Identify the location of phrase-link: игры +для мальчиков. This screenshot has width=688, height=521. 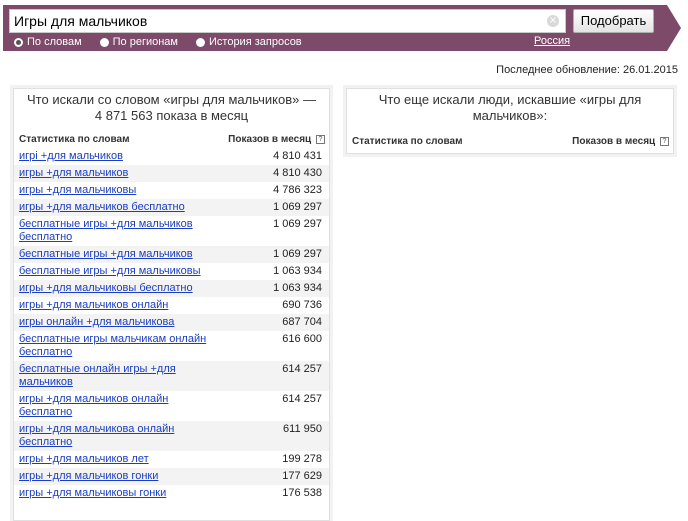
(73, 173).